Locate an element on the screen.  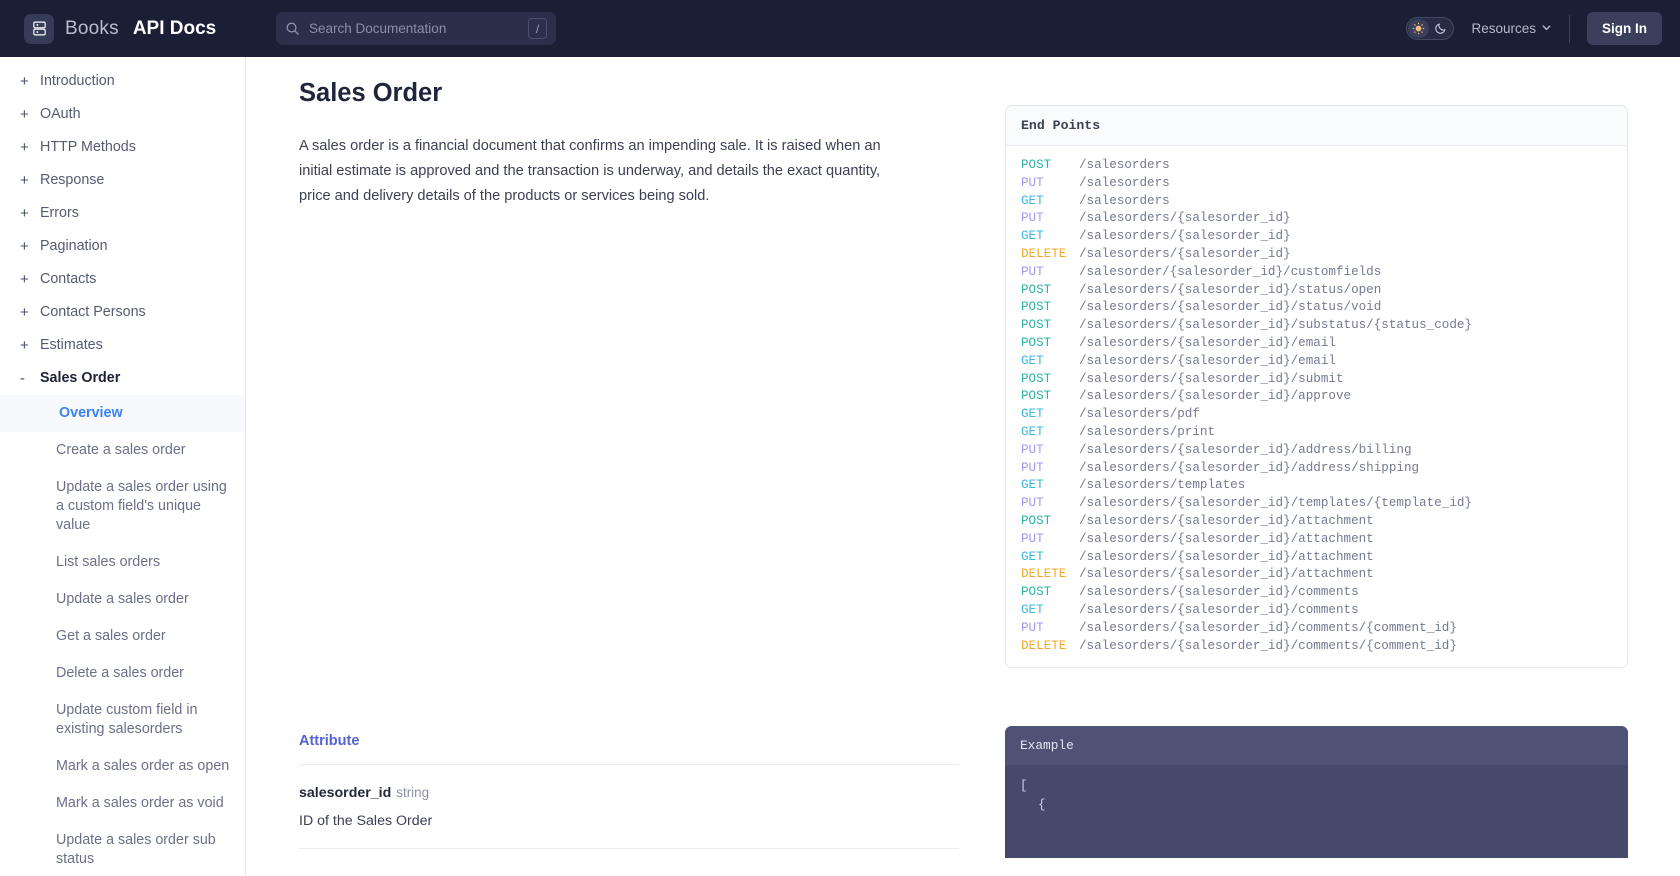
sidebar-item-sales-order: - Sales Order is located at coordinates (122, 378).